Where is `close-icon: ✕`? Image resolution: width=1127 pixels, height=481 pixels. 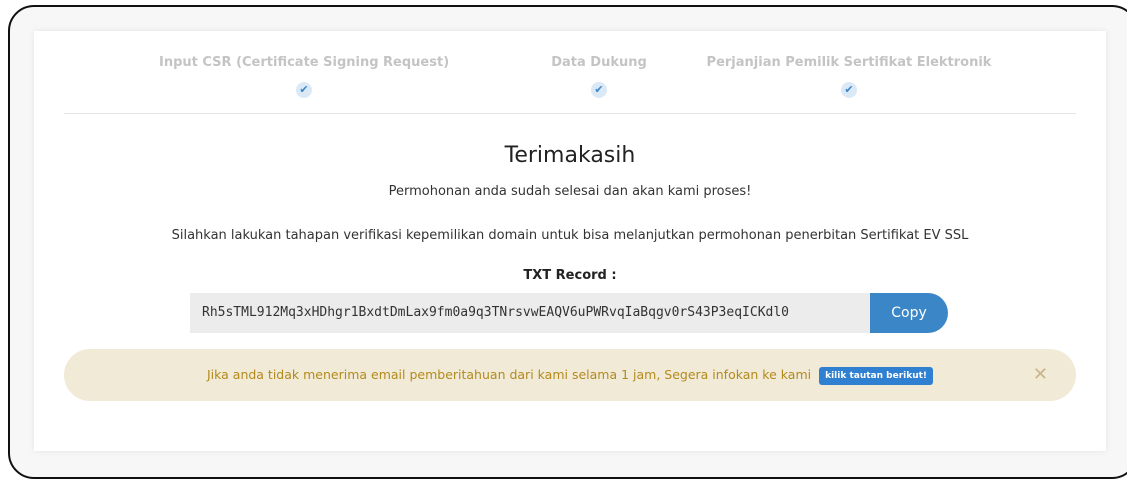
close-icon: ✕ is located at coordinates (1040, 375).